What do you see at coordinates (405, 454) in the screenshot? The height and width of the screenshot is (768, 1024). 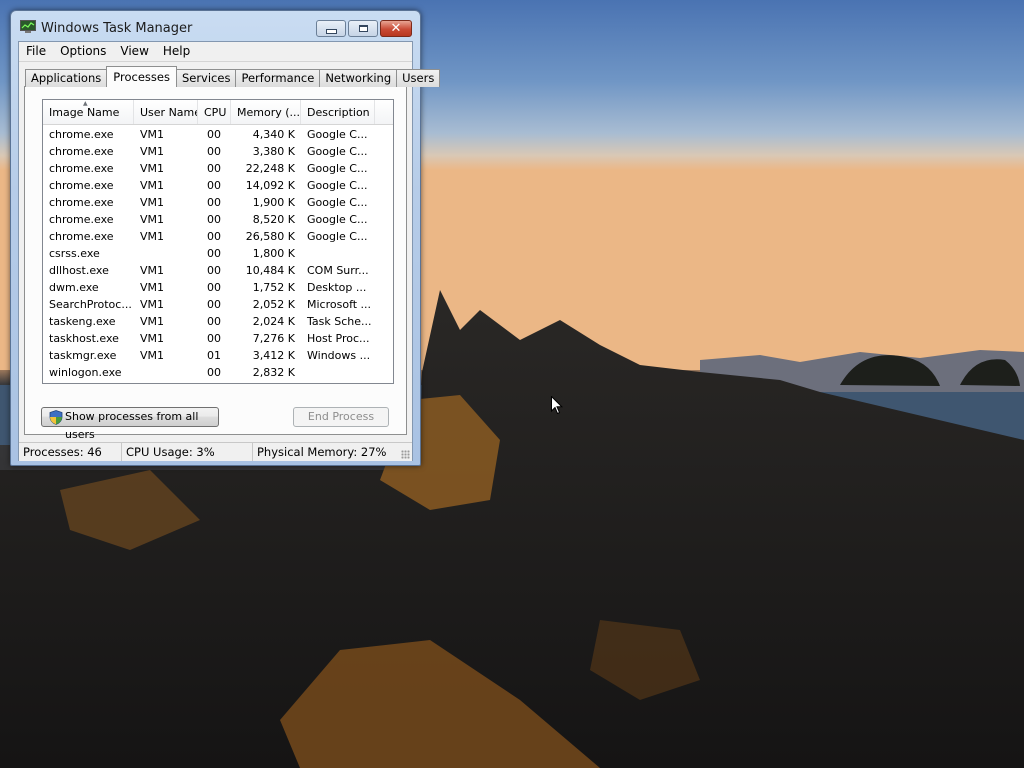 I see `resize-grip` at bounding box center [405, 454].